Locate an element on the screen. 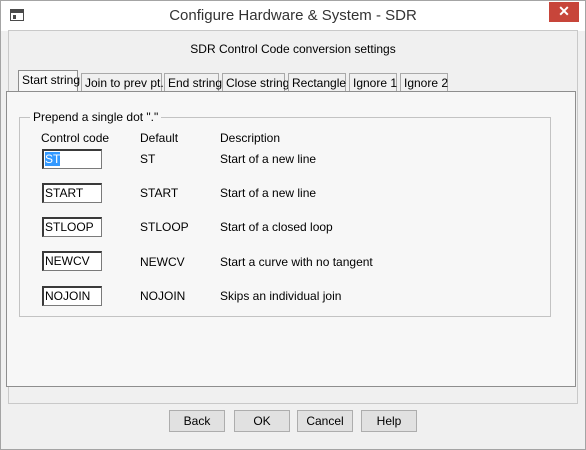 The width and height of the screenshot is (586, 450). default-value: ST is located at coordinates (148, 159).